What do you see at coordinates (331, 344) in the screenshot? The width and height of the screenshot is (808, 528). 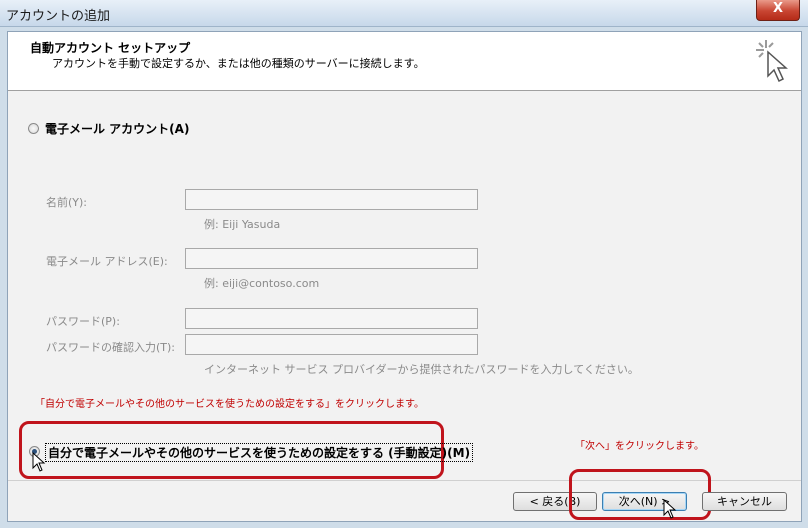 I see `password-confirm-field` at bounding box center [331, 344].